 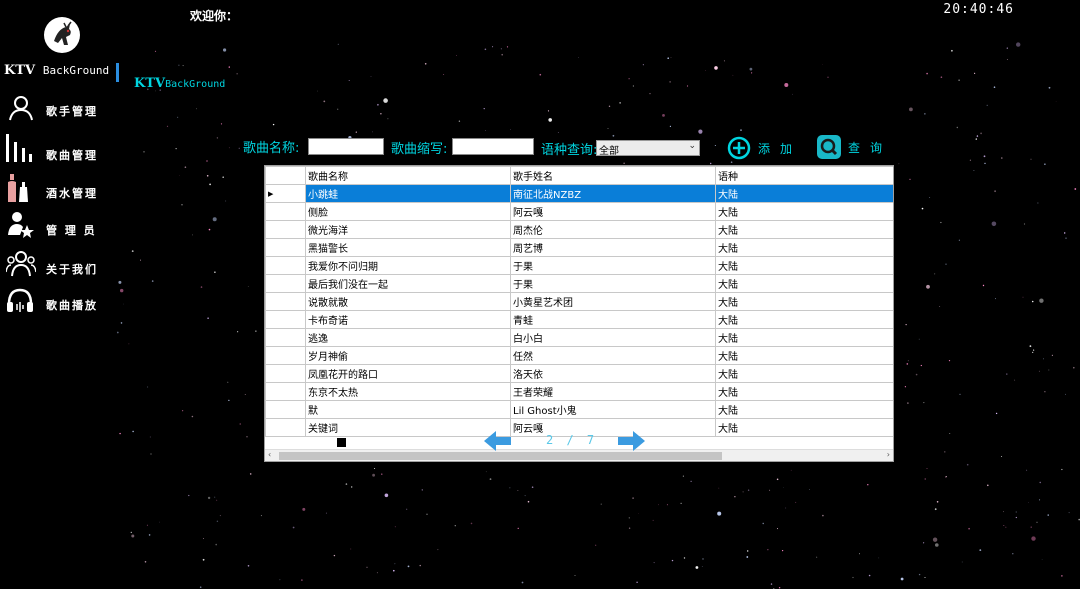 I want to click on cell-singer: Lil Ghost小鬼, so click(x=613, y=409).